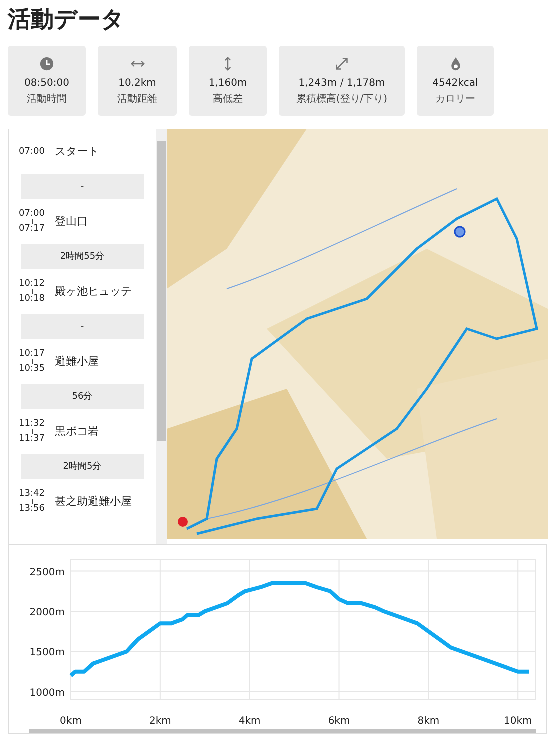 The image size is (555, 740). Describe the element at coordinates (71, 721) in the screenshot. I see `x-tick-label: 0km` at that location.